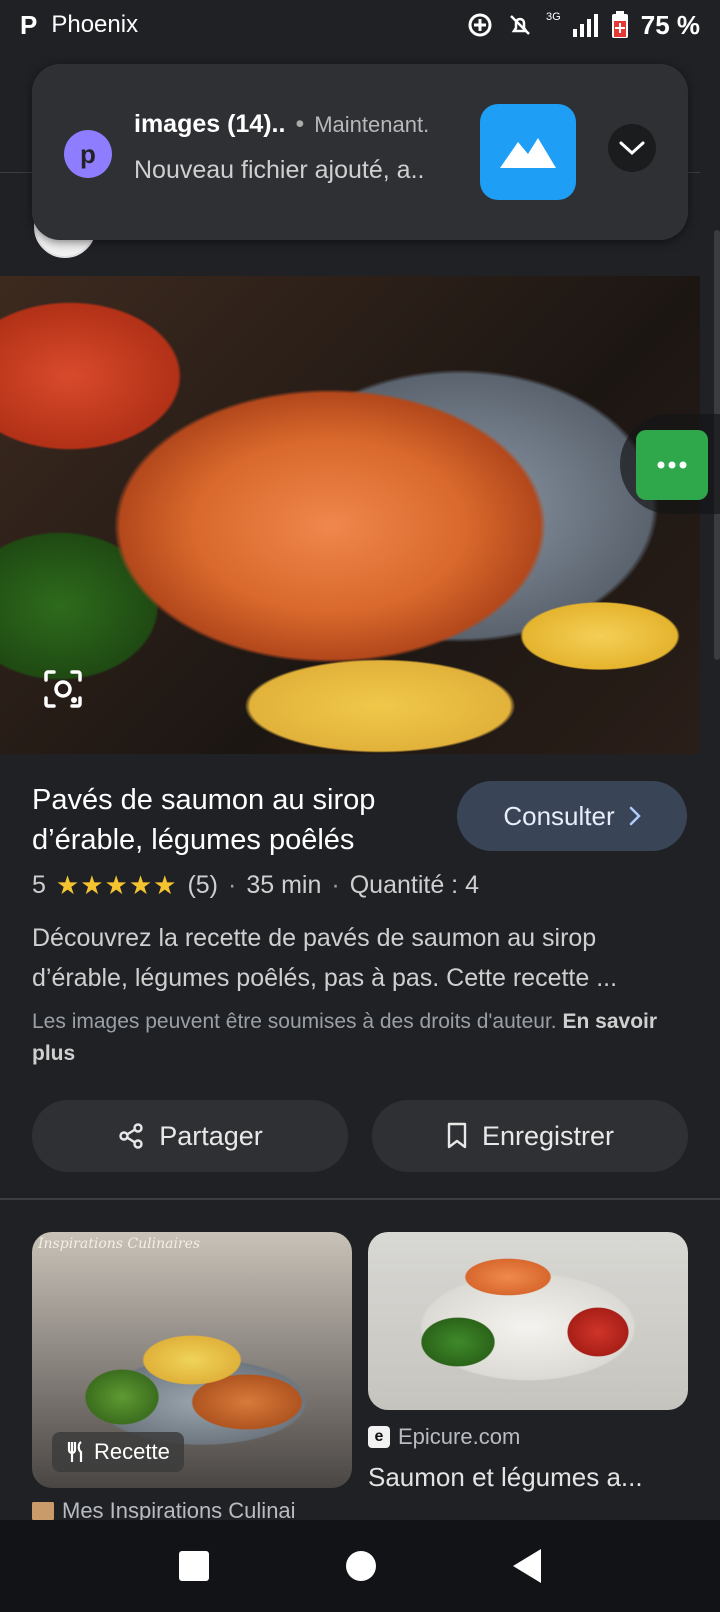 This screenshot has height=1612, width=720. Describe the element at coordinates (459, 1436) in the screenshot. I see `related-source-2-name: Epicure.com` at that location.